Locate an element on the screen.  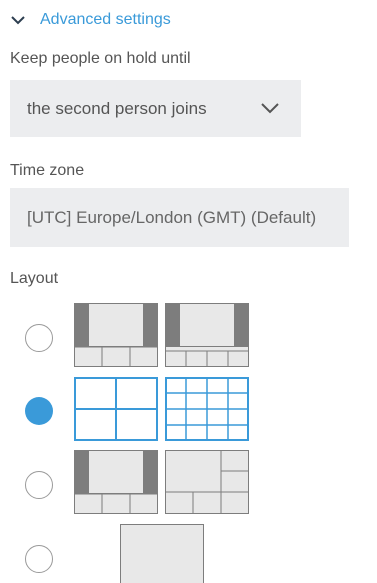
timezone-label: Time zone is located at coordinates (47, 170).